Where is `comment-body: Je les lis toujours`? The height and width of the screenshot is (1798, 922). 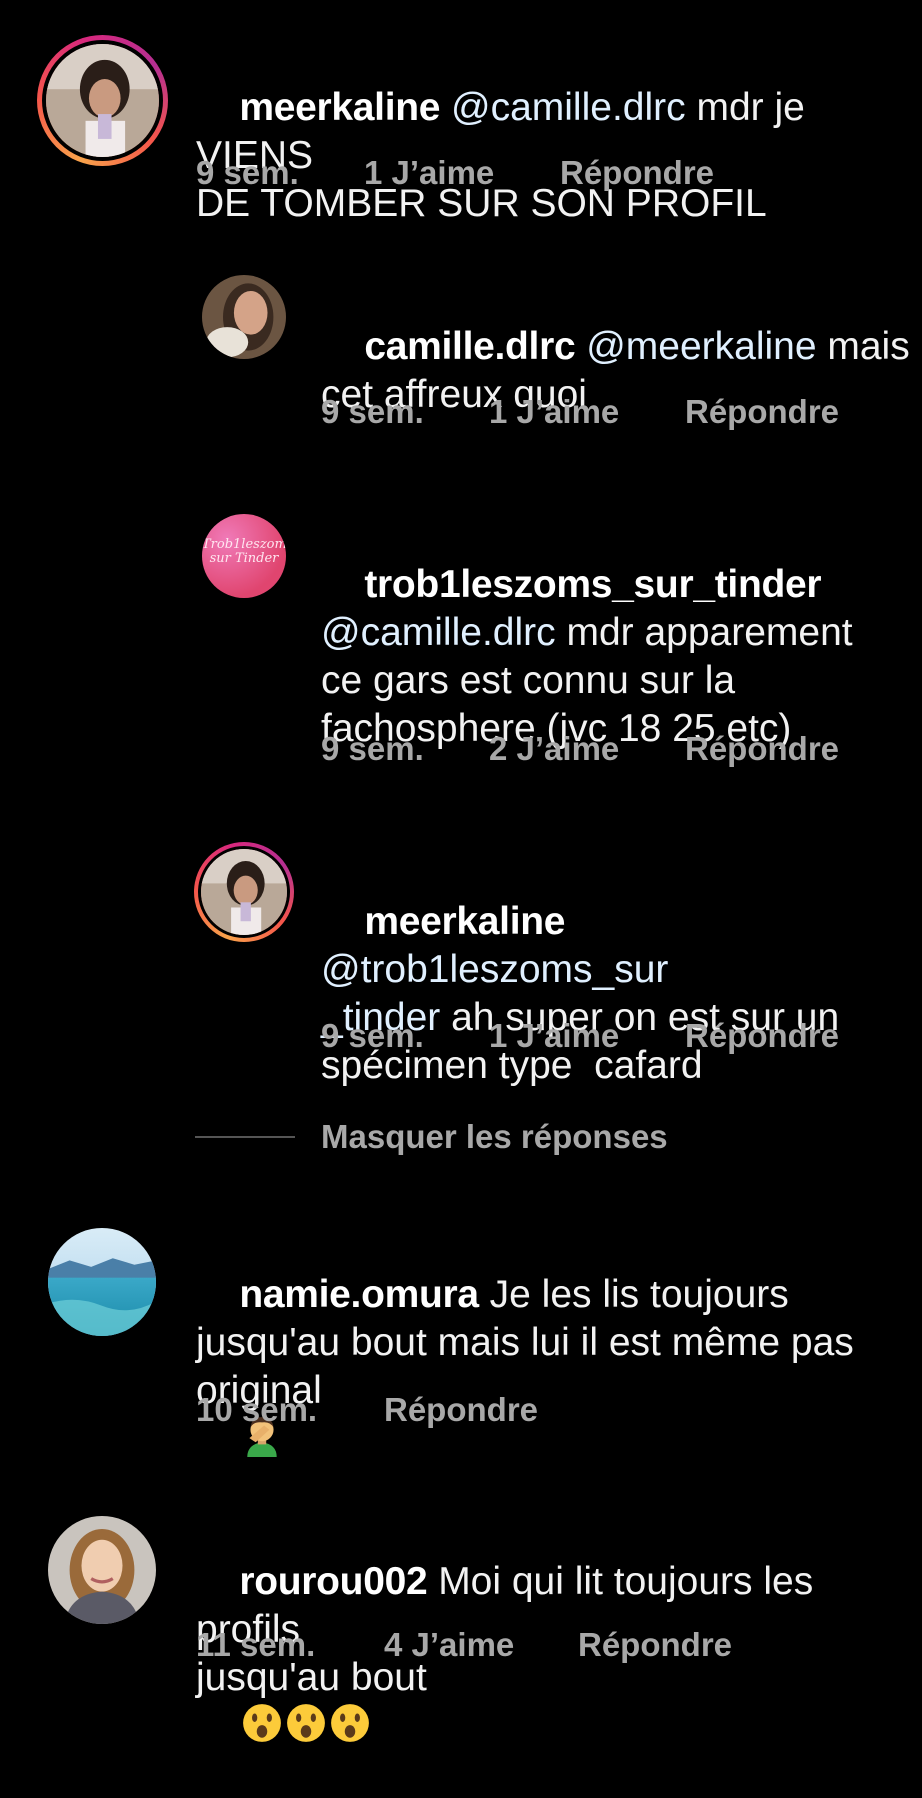 comment-body: Je les lis toujours is located at coordinates (633, 1294).